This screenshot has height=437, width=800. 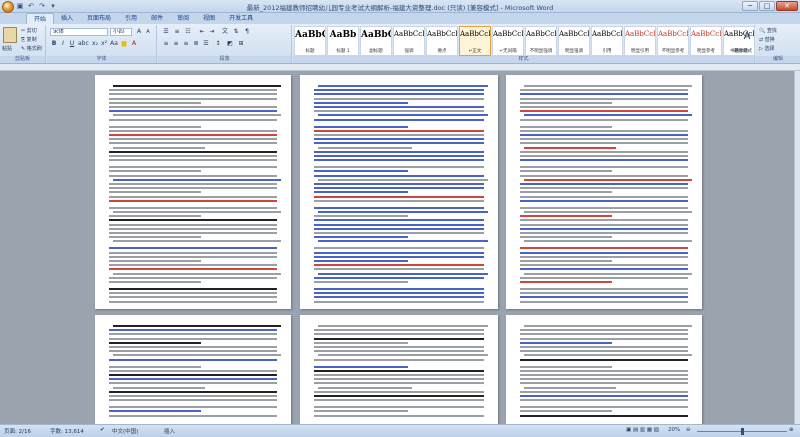 What do you see at coordinates (102, 430) in the screenshot?
I see `spelling-icon: ✔` at bounding box center [102, 430].